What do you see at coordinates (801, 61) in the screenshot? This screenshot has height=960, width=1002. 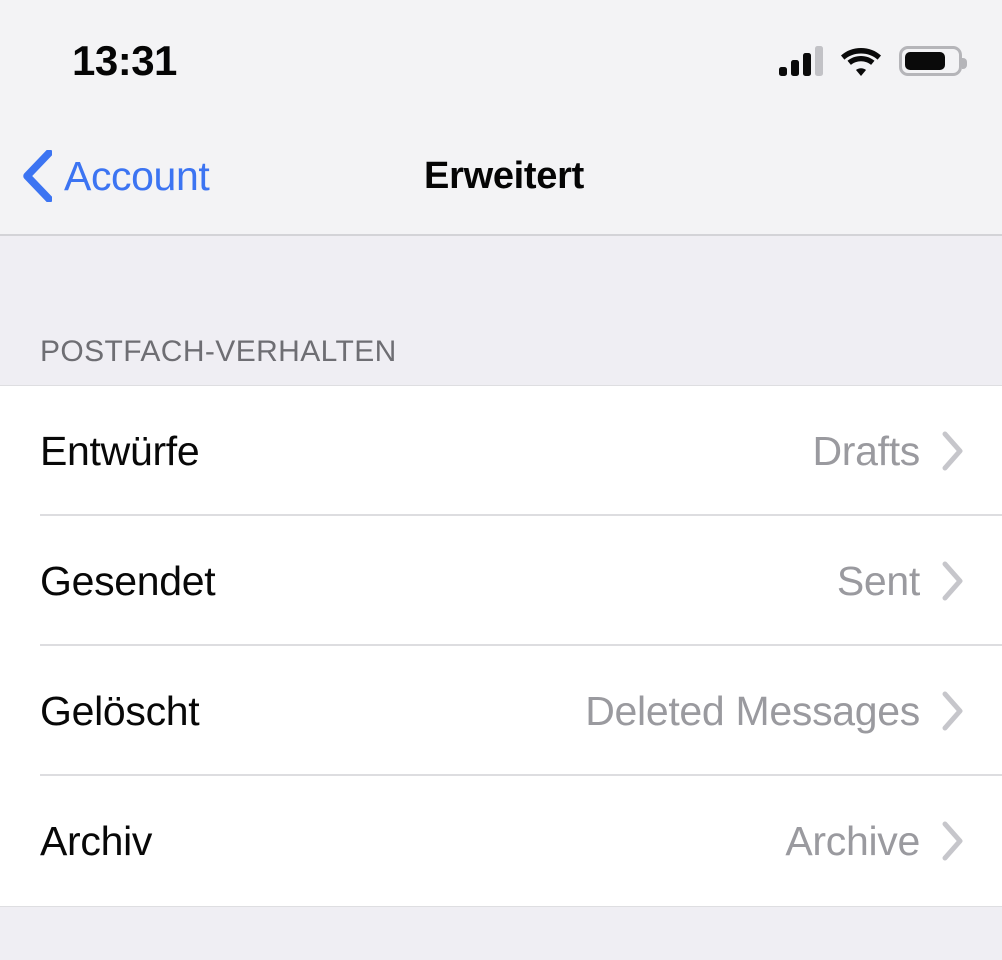 I see `cellular-signal-icon` at bounding box center [801, 61].